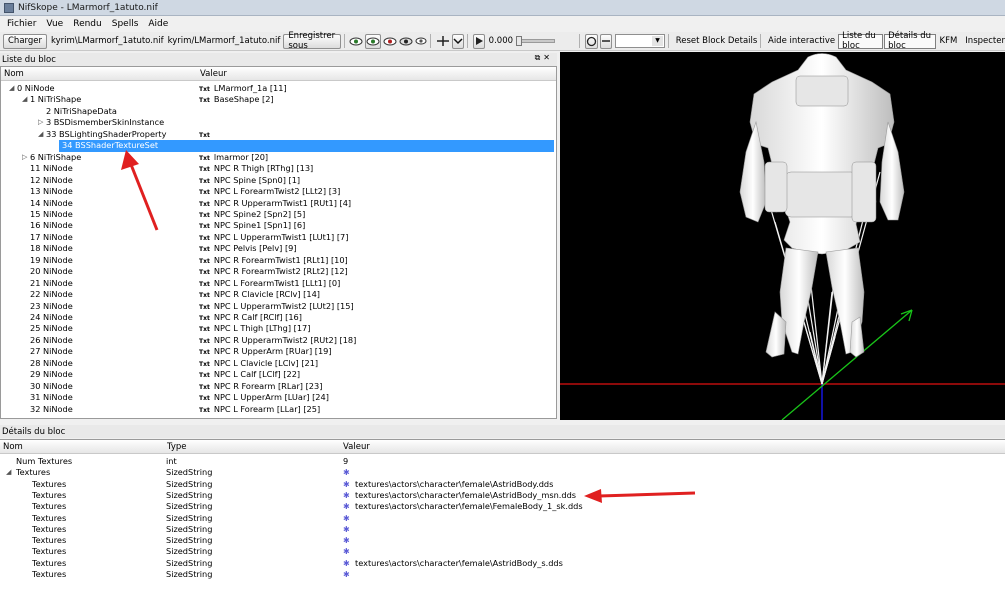  Describe the element at coordinates (278, 180) in the screenshot. I see `block-row: 12 NiNode Txt NPC Spine [Spn0] [1]` at that location.